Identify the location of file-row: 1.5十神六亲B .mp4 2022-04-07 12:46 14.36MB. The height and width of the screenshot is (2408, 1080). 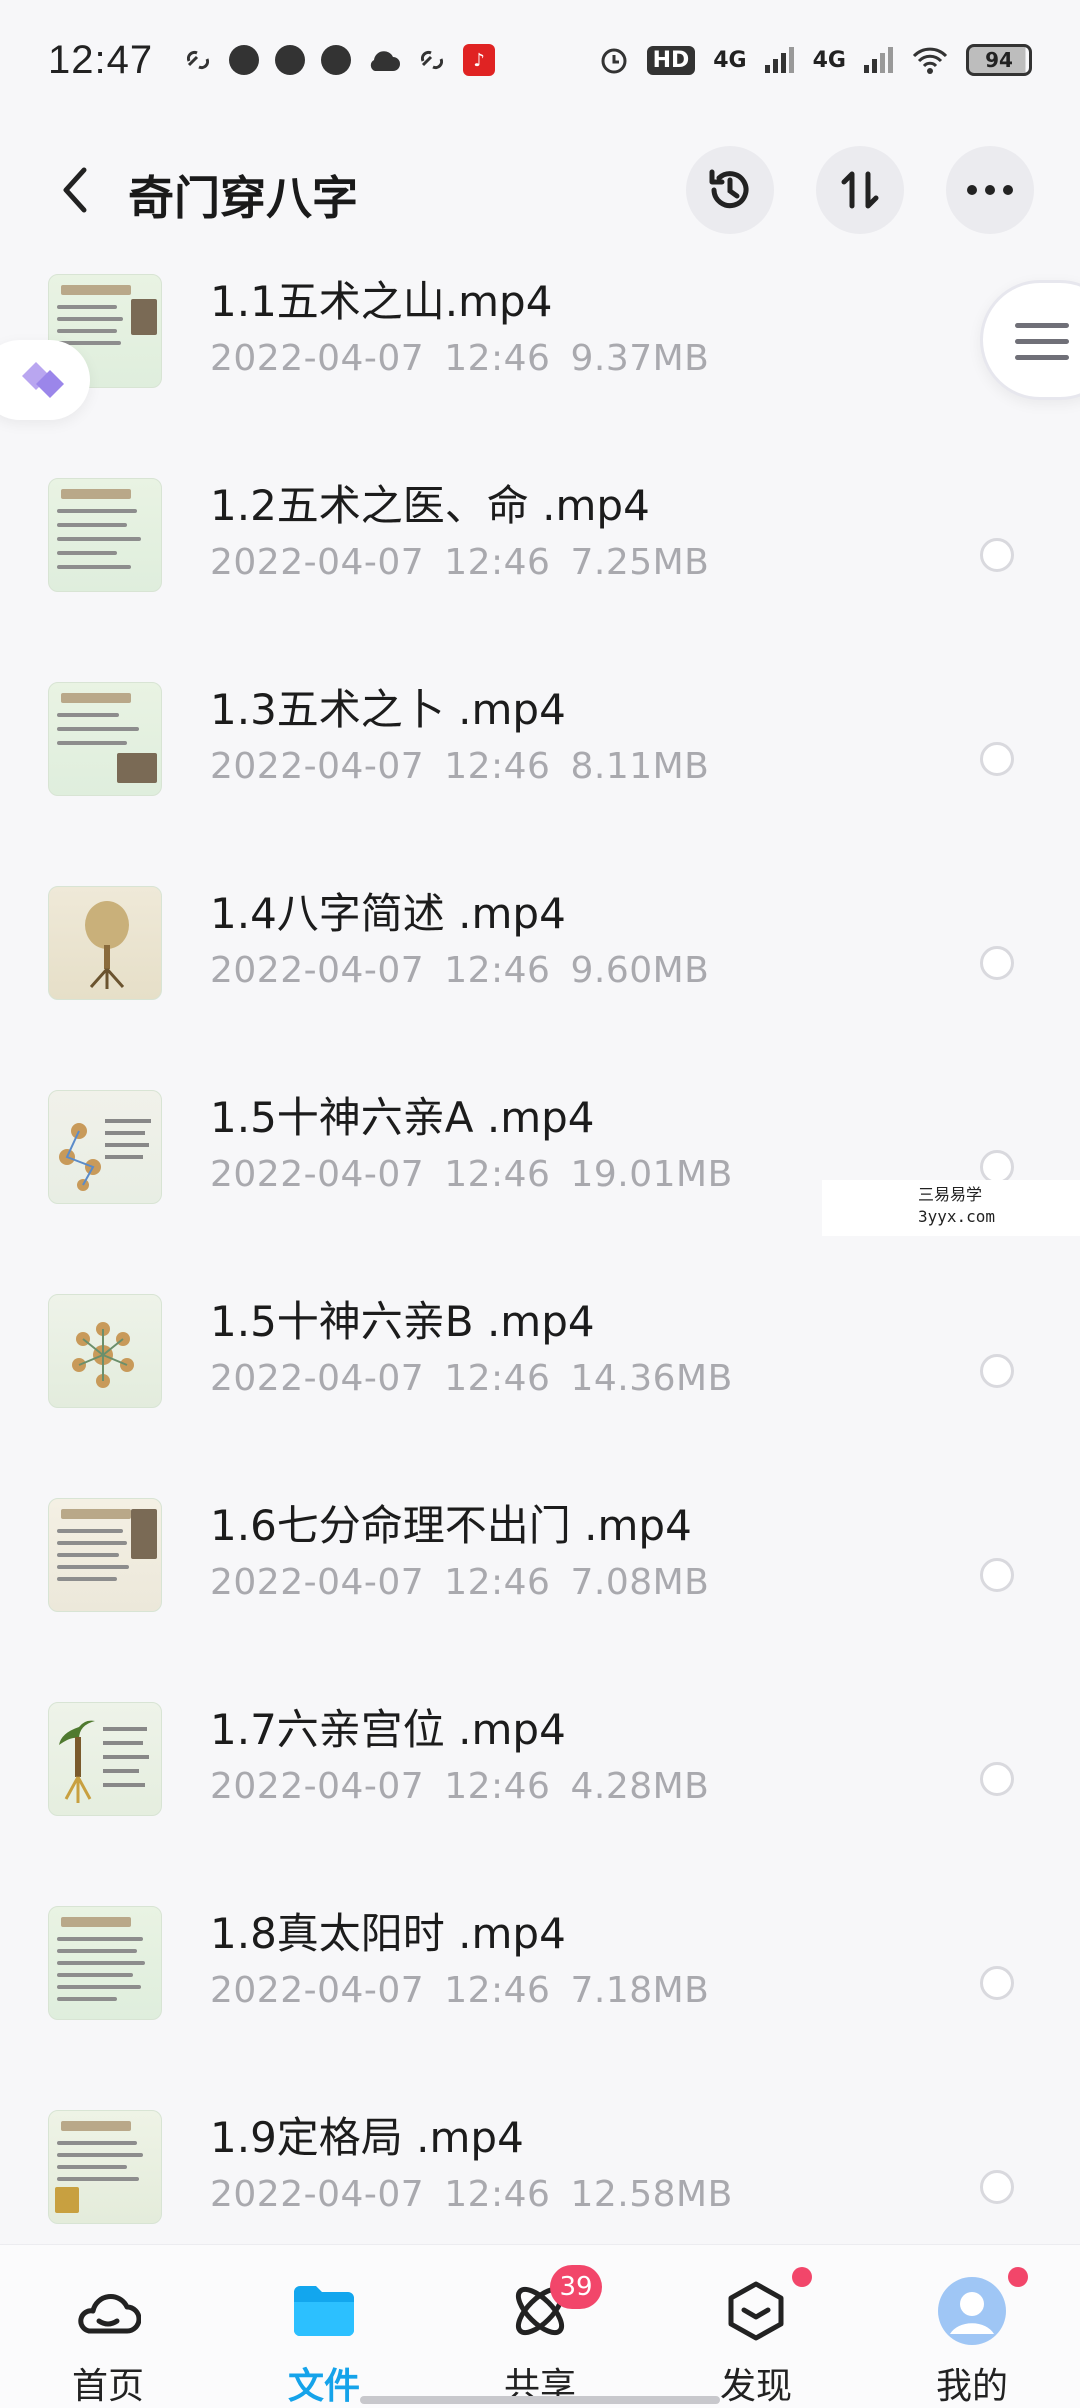
(540, 1384).